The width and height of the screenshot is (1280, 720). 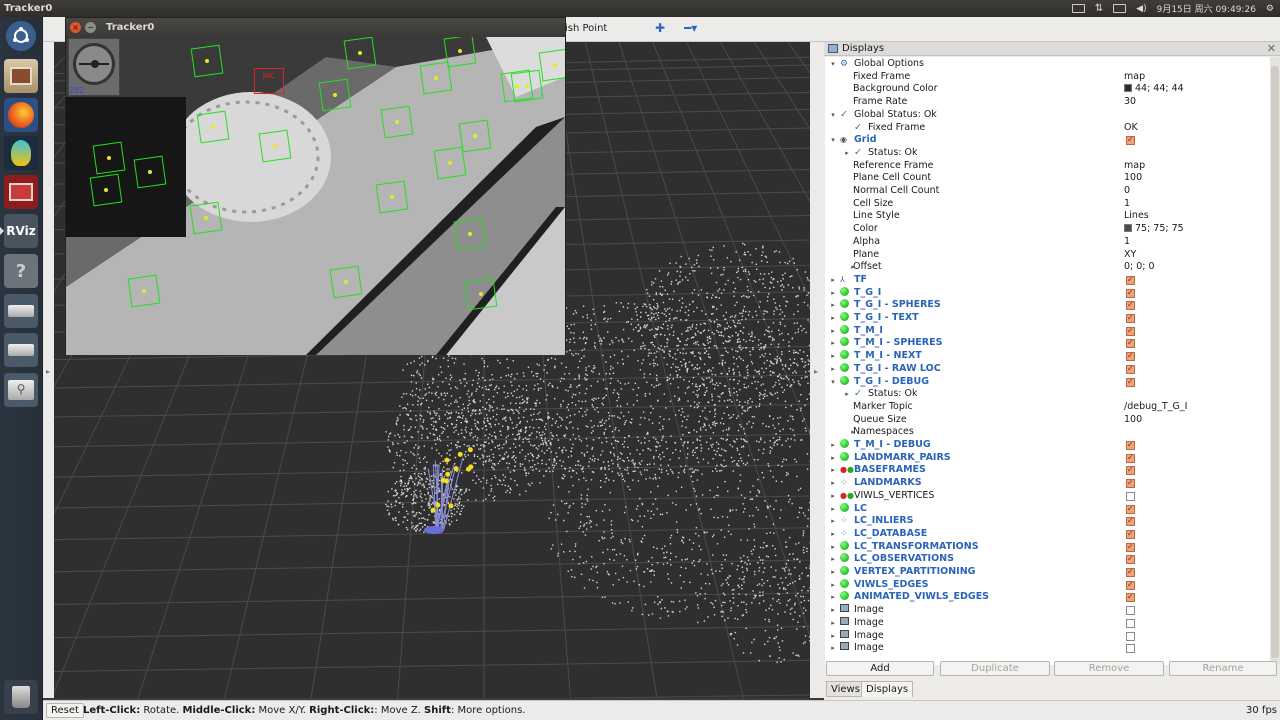 What do you see at coordinates (1047, 420) in the screenshot?
I see `tree-row: Queue Size 100` at bounding box center [1047, 420].